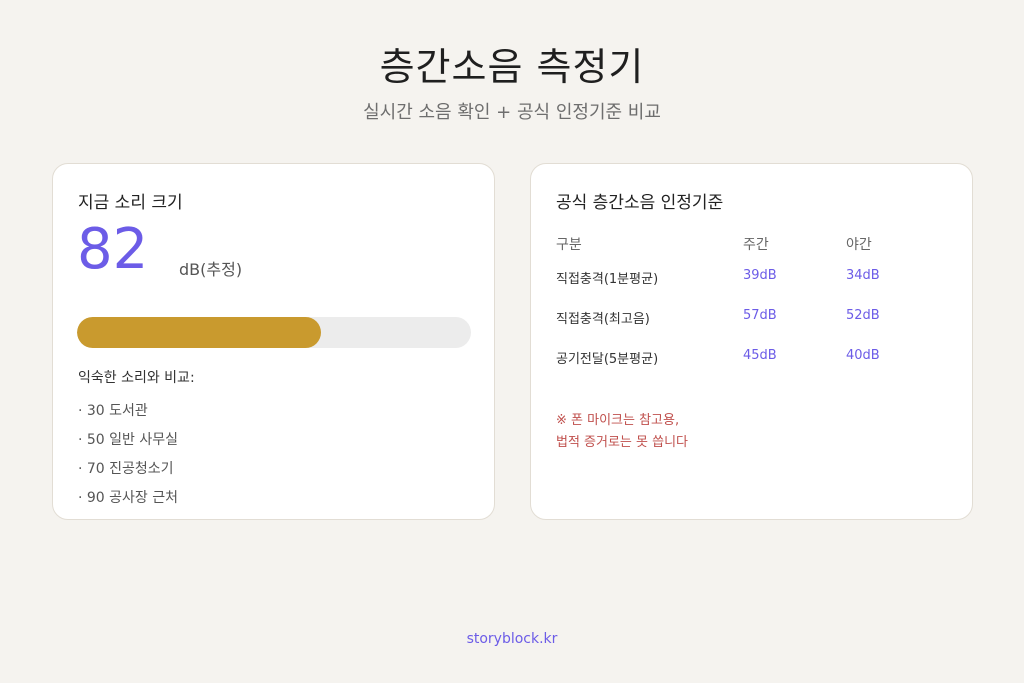 The height and width of the screenshot is (683, 1024). Describe the element at coordinates (756, 368) in the screenshot. I see `table-row: 공기전달(5분평균) 45dB 40dB` at that location.